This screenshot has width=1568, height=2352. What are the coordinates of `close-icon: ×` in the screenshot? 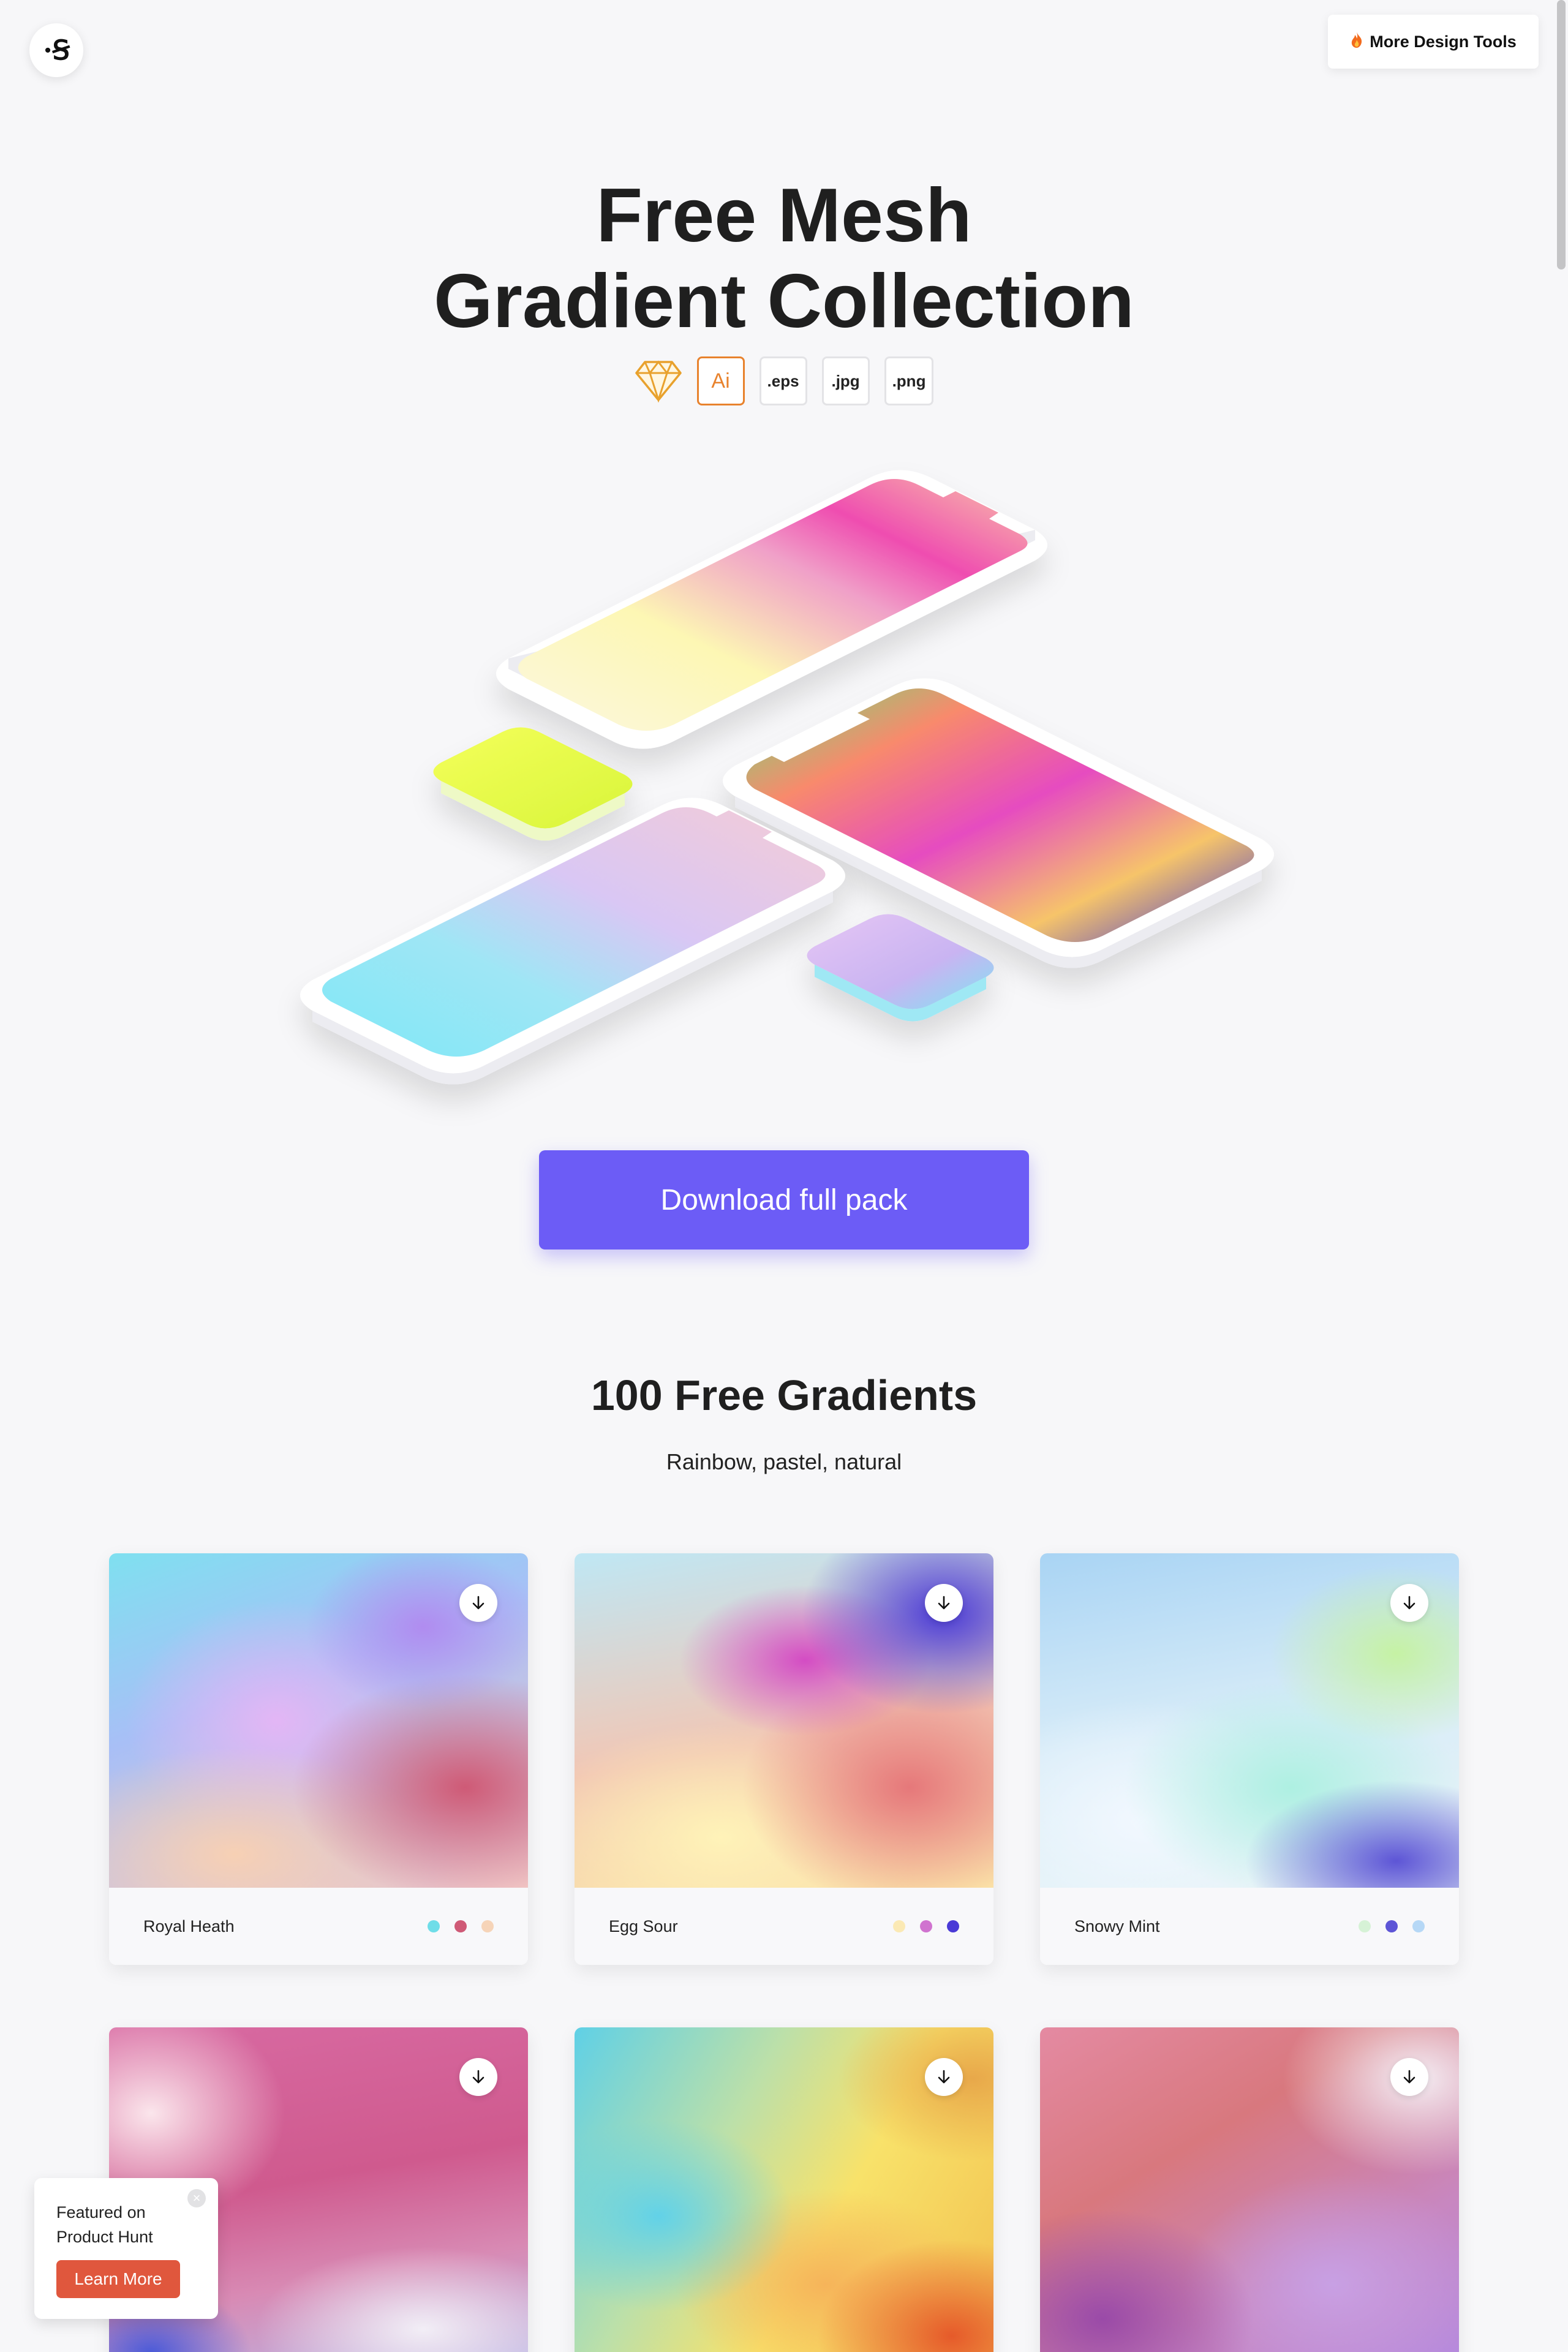 It's located at (196, 2198).